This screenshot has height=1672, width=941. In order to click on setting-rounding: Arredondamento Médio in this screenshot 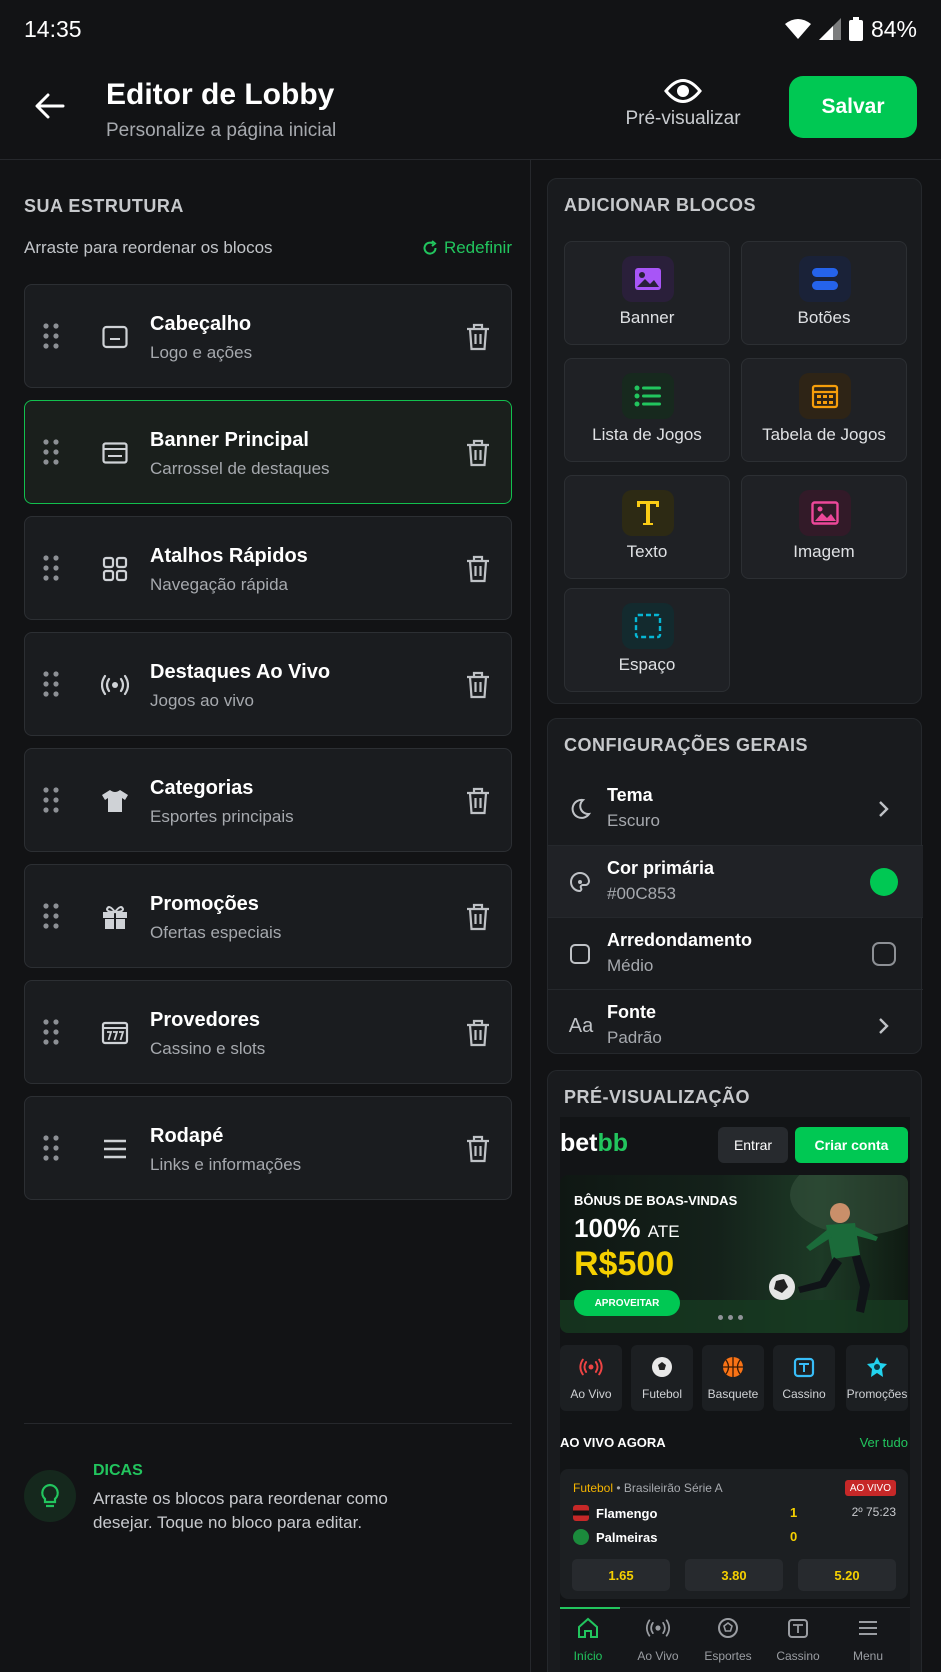, I will do `click(735, 953)`.